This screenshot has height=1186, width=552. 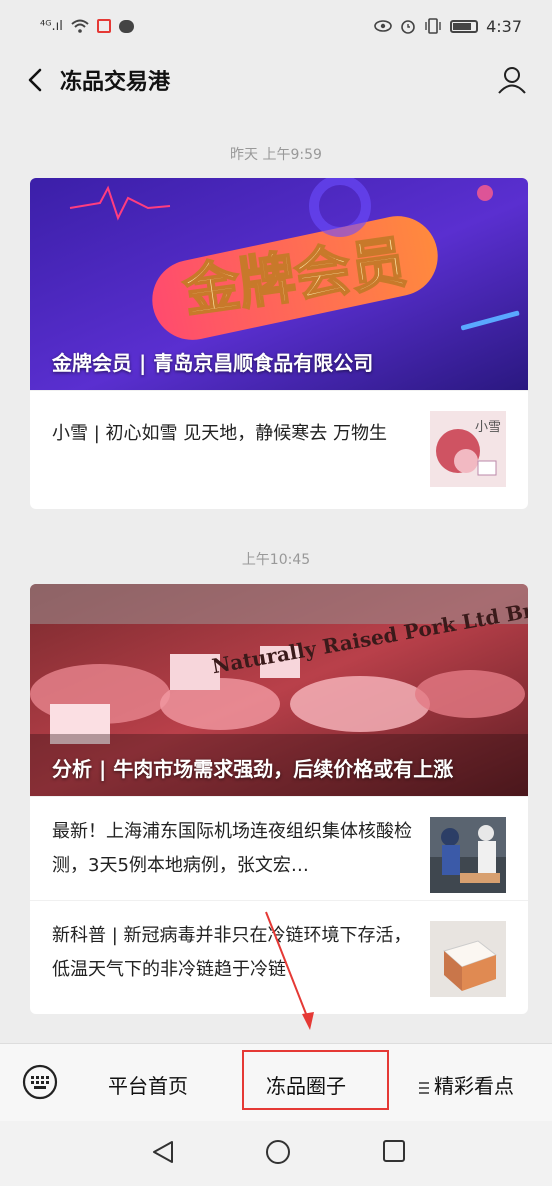 What do you see at coordinates (279, 449) in the screenshot?
I see `article-list-item: 小雪 | 初心如雪 见天地，静候寒去 万物生 小雪` at bounding box center [279, 449].